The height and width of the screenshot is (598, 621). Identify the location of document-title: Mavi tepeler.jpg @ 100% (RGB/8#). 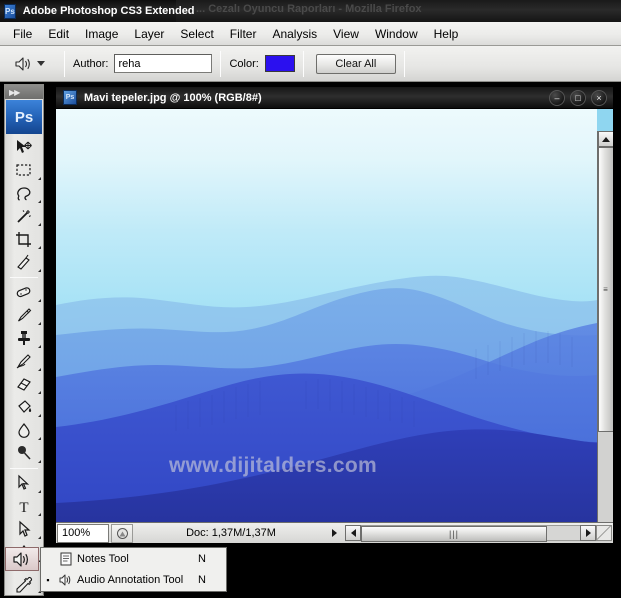
(173, 97).